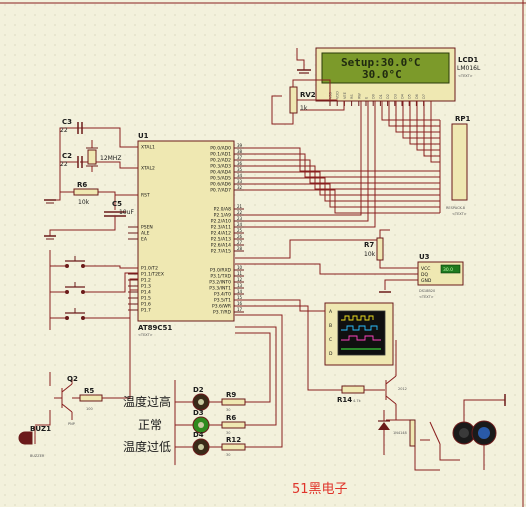  What do you see at coordinates (426, 281) in the screenshot?
I see `u3-pin-gnd: GND` at bounding box center [426, 281].